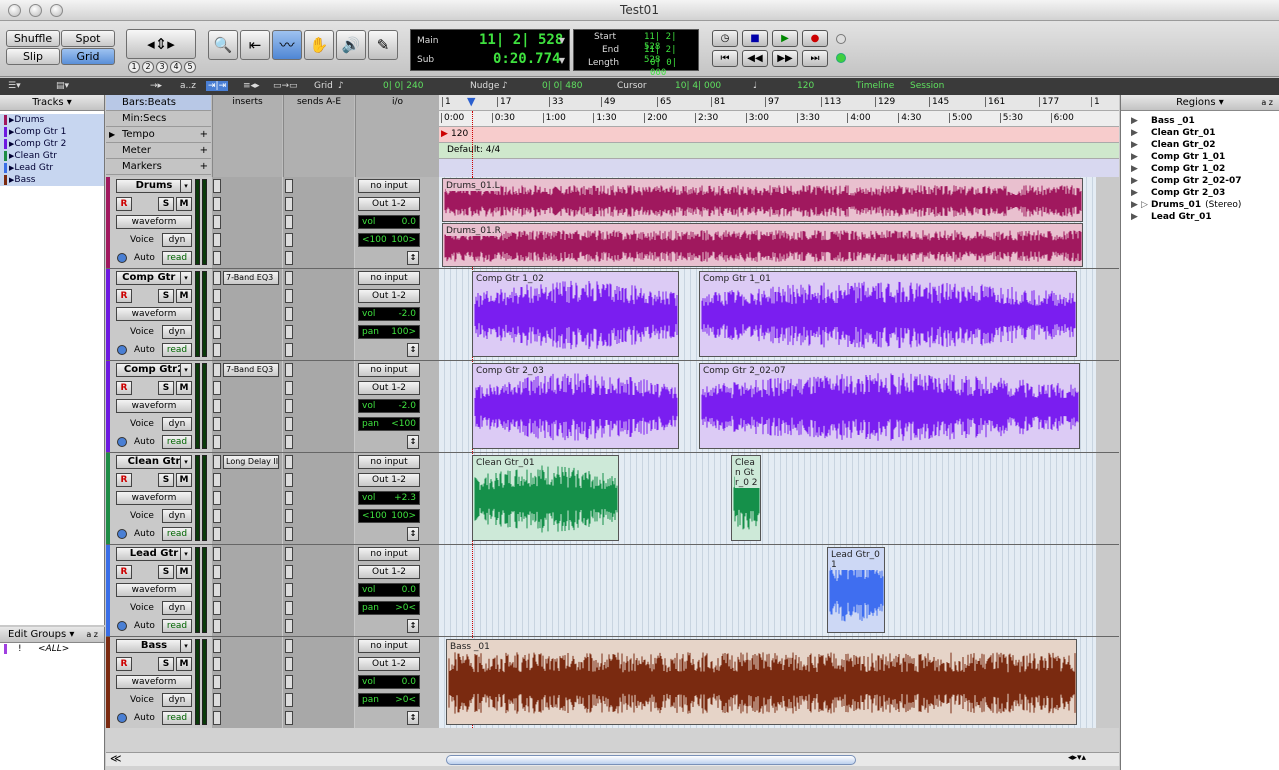  Describe the element at coordinates (88, 38) in the screenshot. I see `spot-mode-button: Spot` at that location.